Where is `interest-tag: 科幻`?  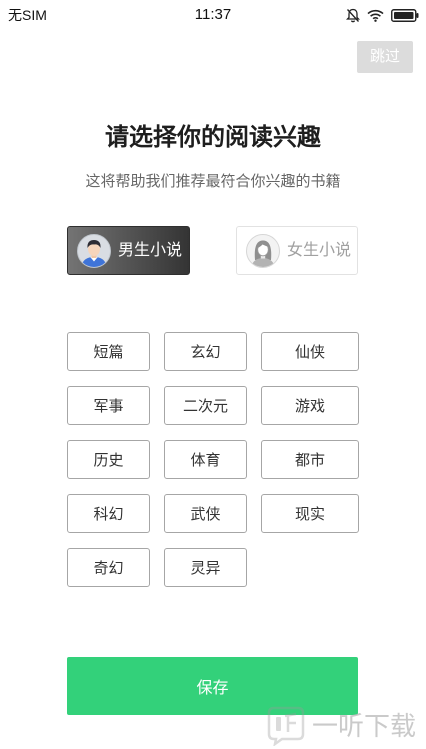
interest-tag: 科幻 is located at coordinates (108, 513).